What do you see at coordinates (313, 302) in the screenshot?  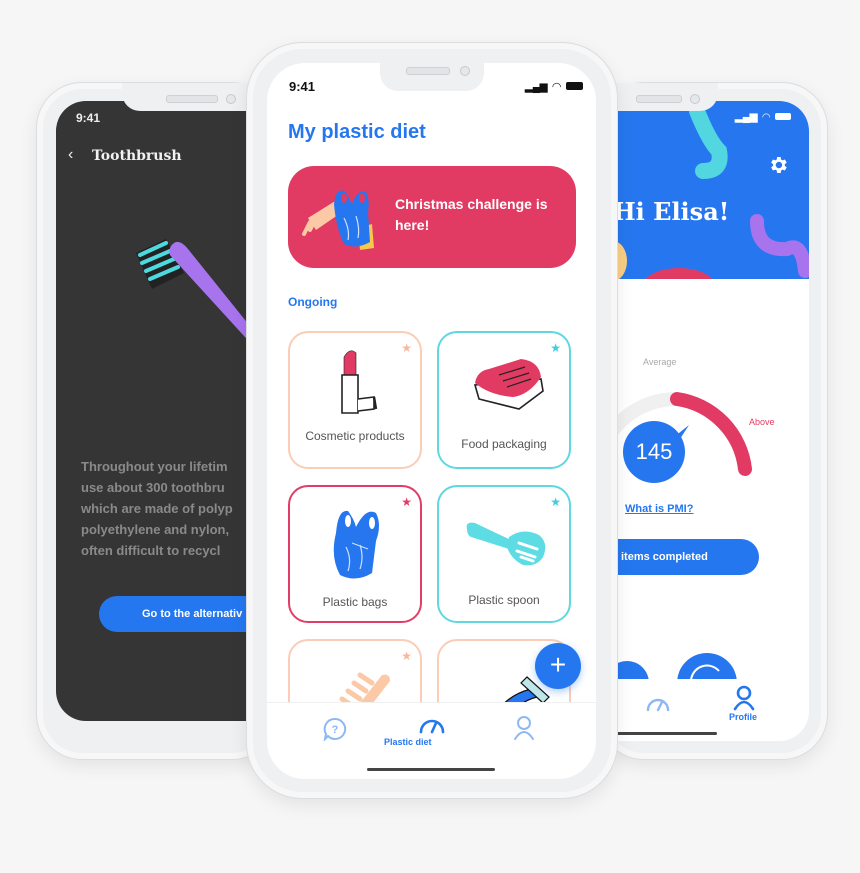 I see `section-label-ongoing: Ongoing` at bounding box center [313, 302].